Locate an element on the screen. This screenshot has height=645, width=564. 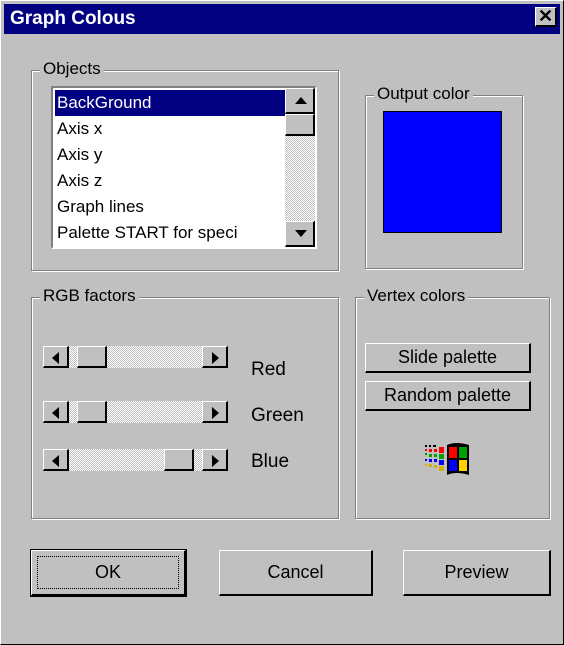
preview-label: Preview is located at coordinates (476, 572).